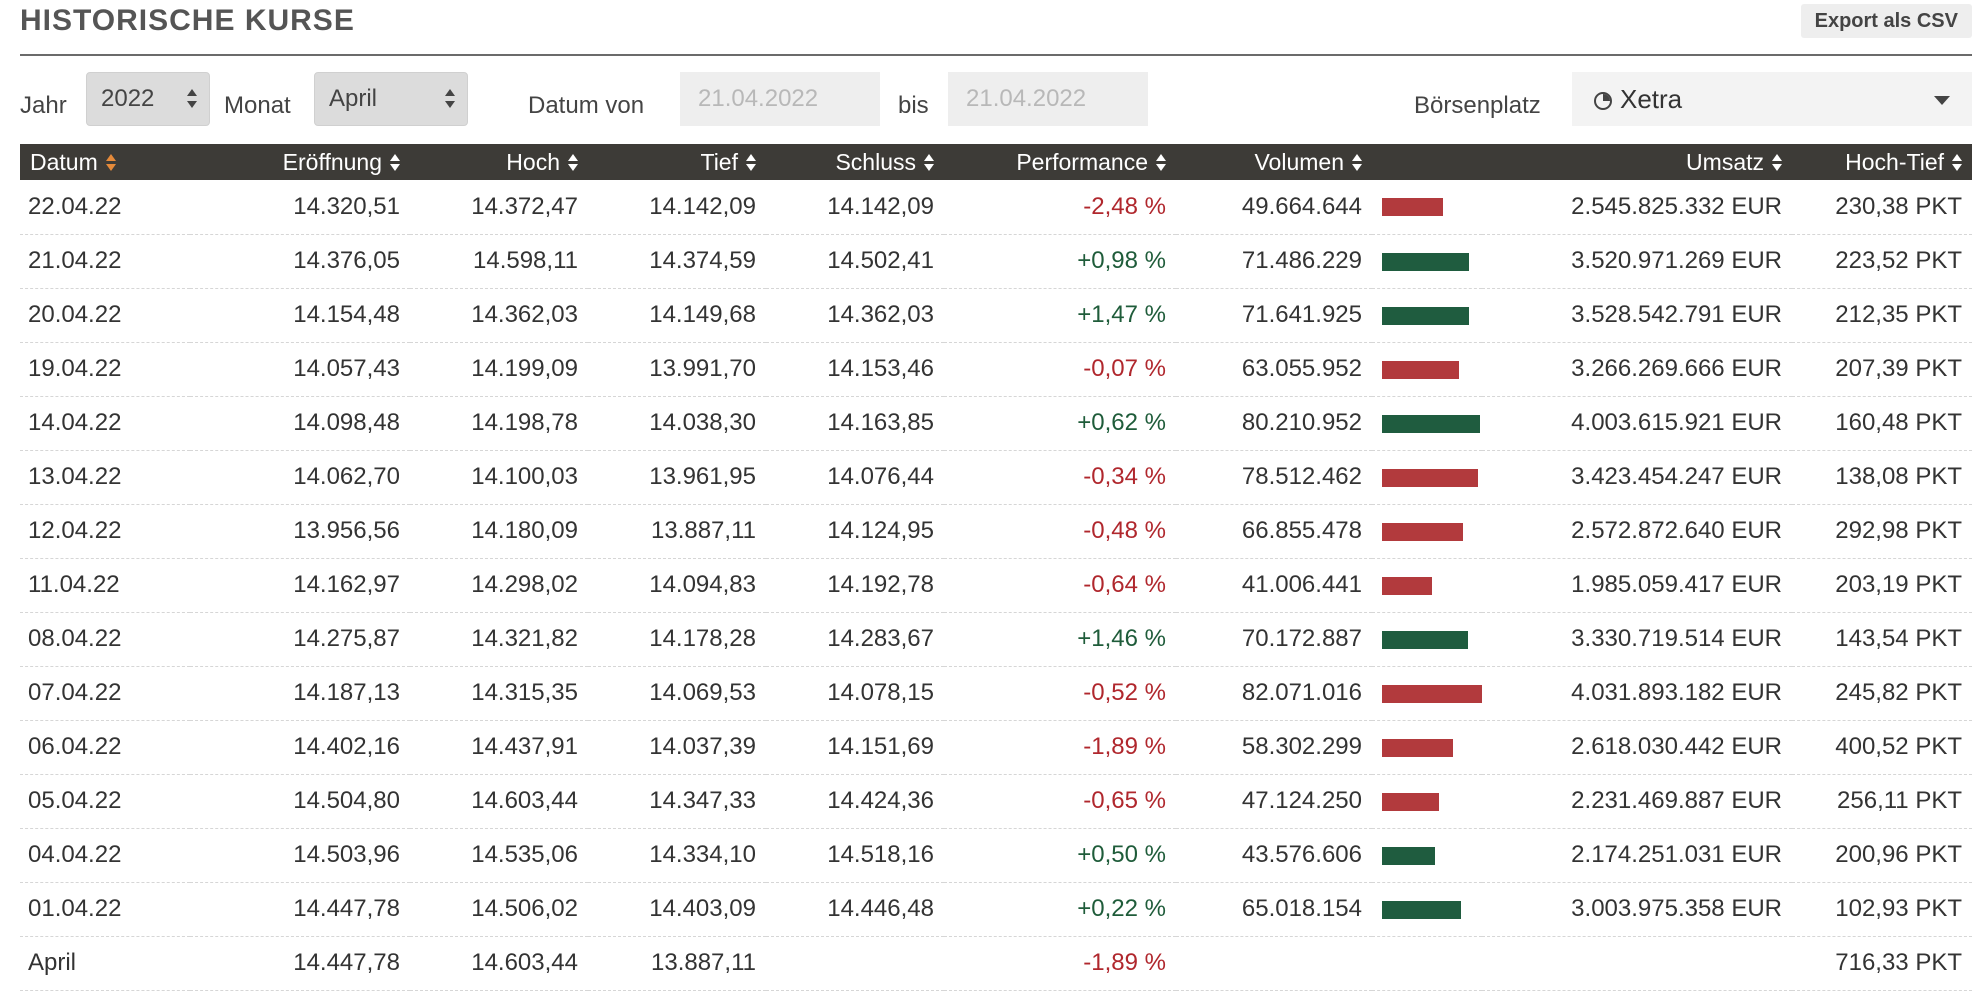 This screenshot has height=1000, width=1988. I want to click on cell-close: 14.192,78, so click(880, 584).